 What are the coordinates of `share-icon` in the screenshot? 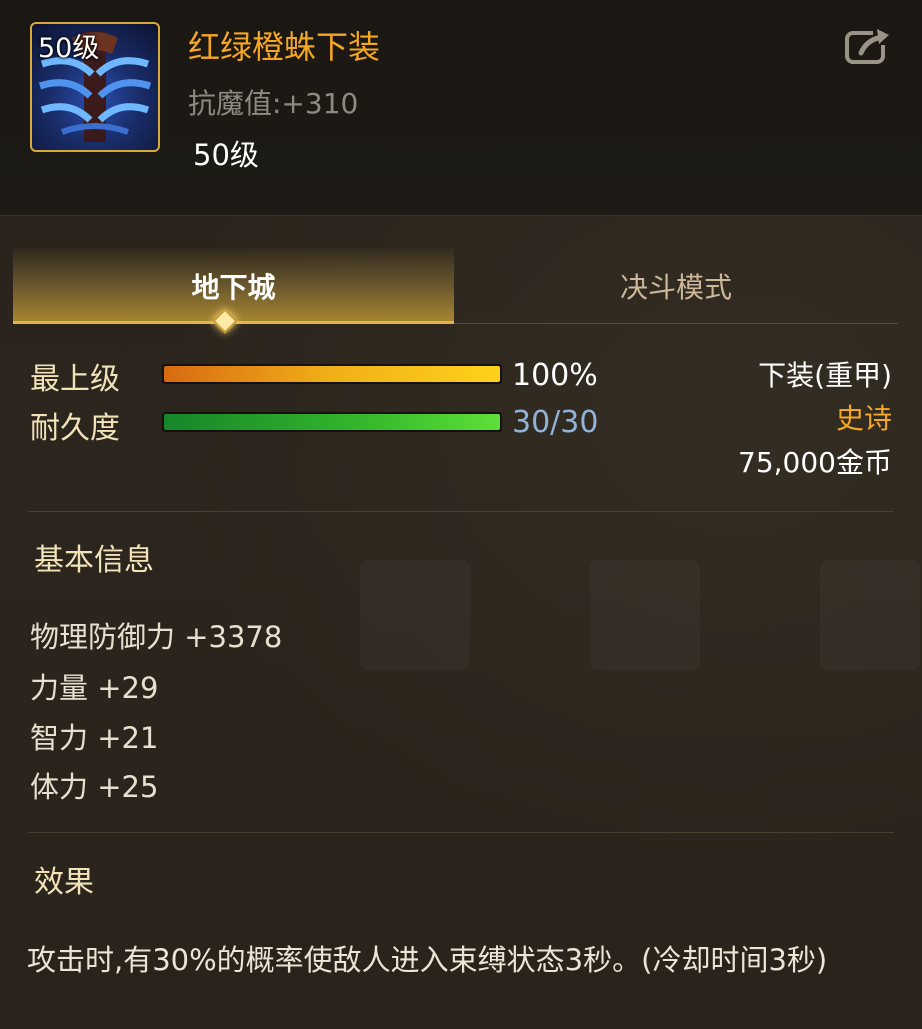 It's located at (869, 45).